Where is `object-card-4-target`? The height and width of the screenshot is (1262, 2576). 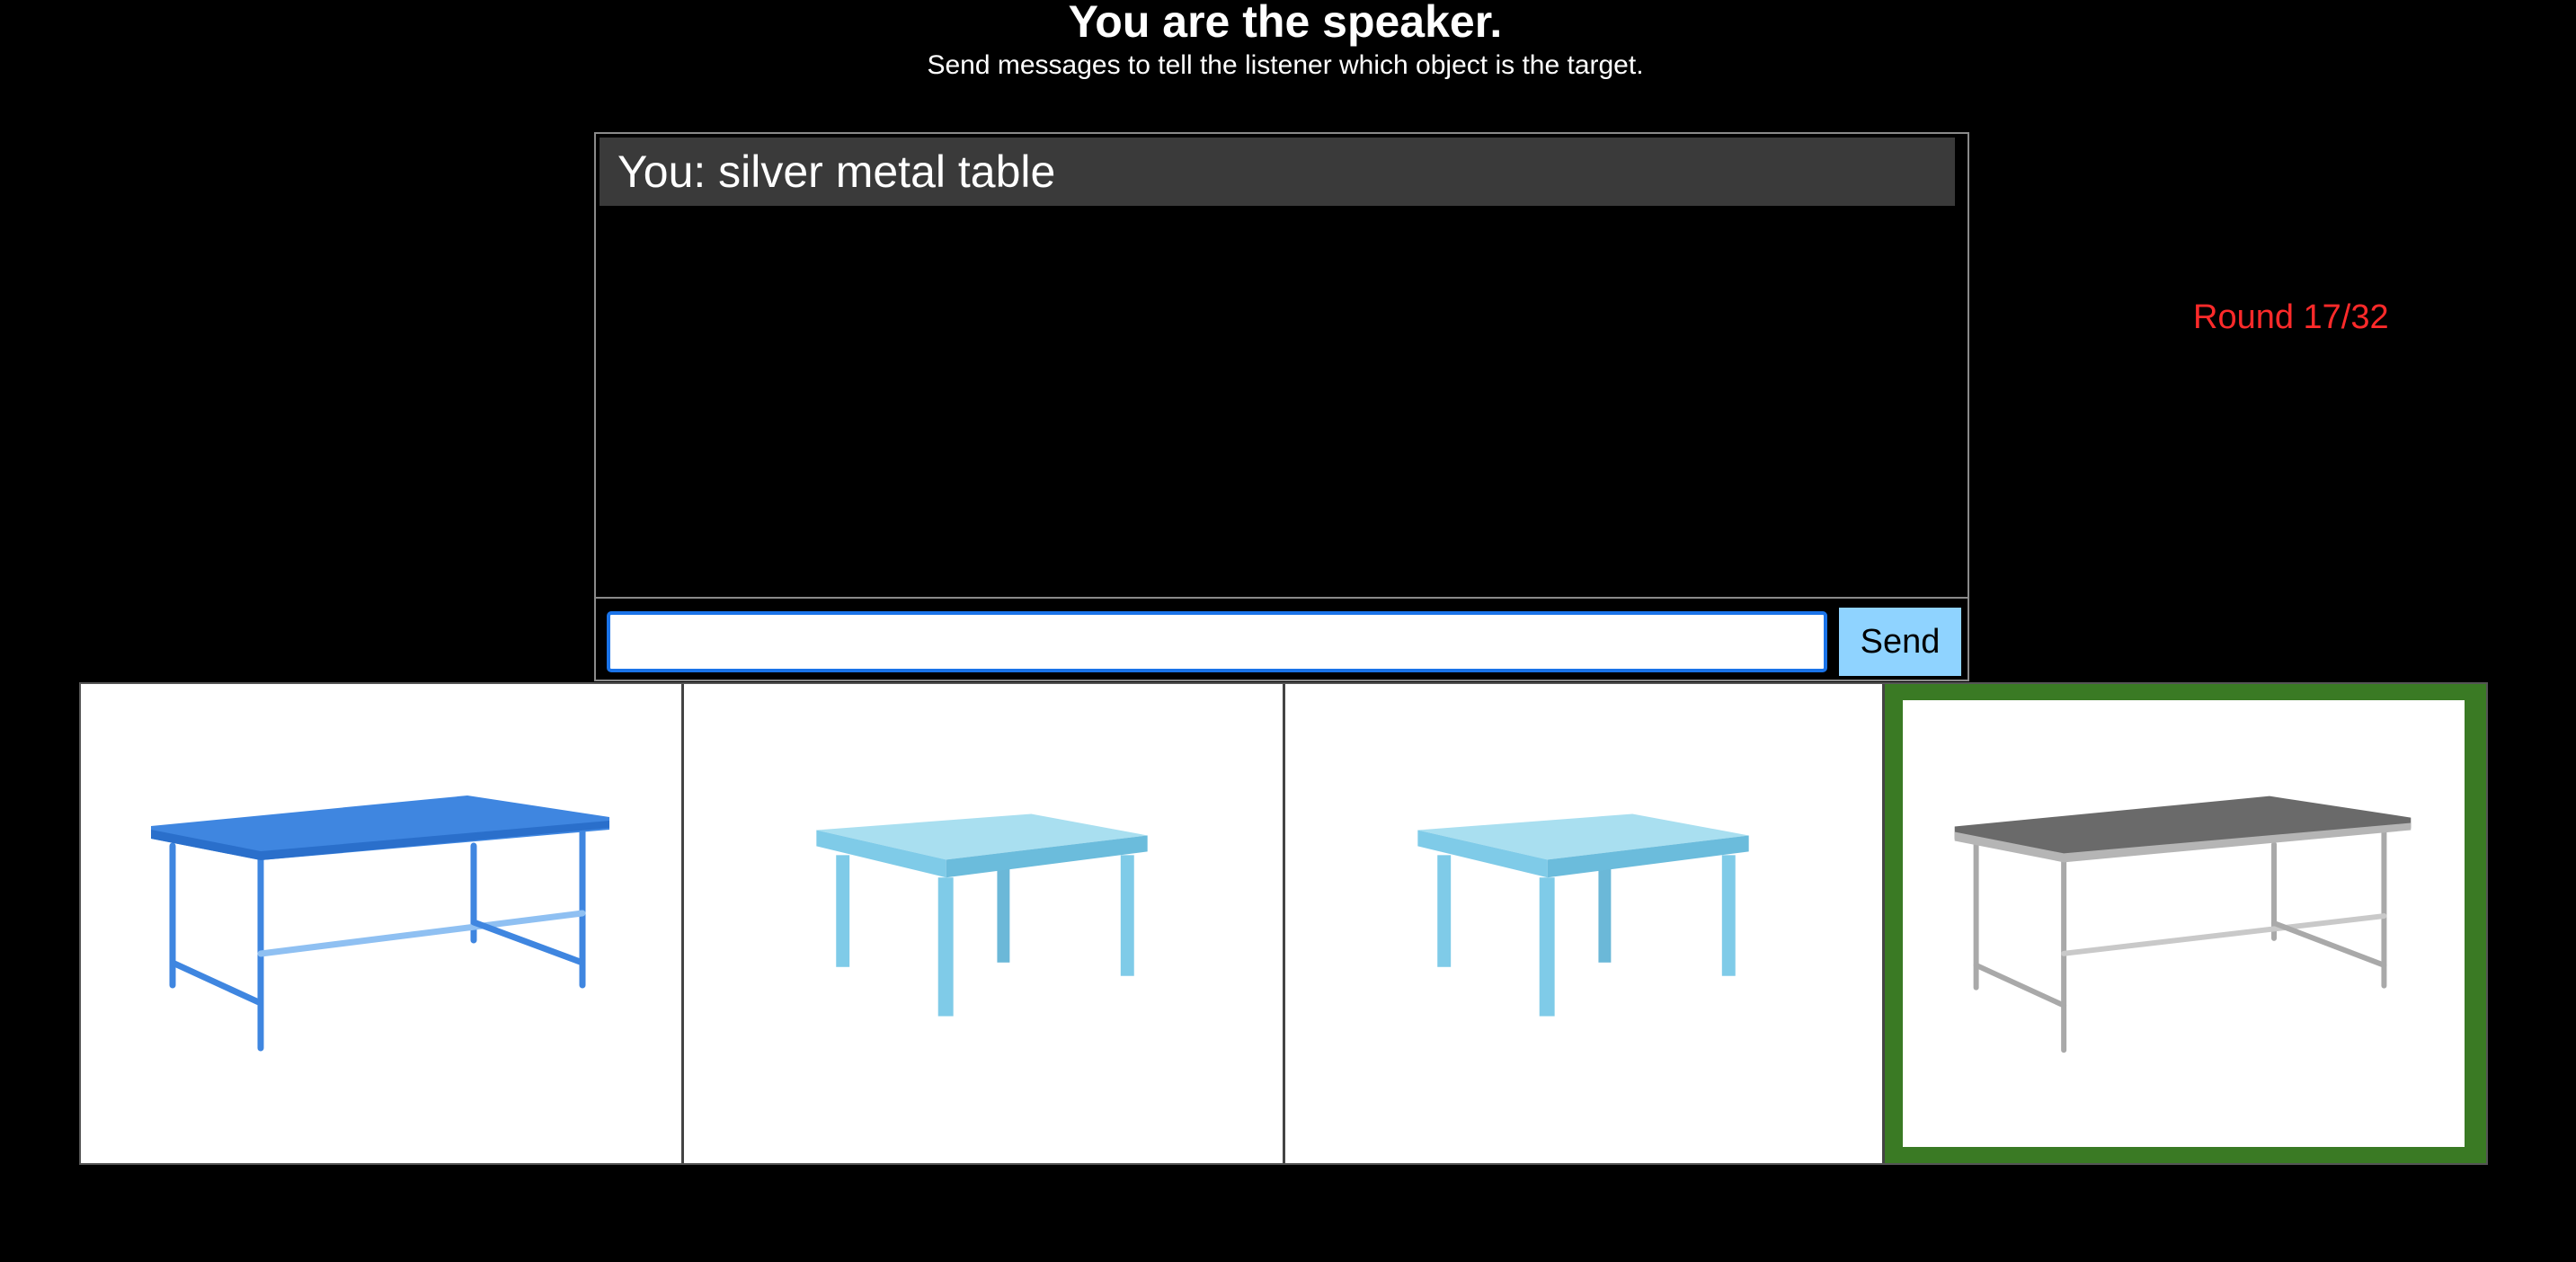
object-card-4-target is located at coordinates (2184, 923).